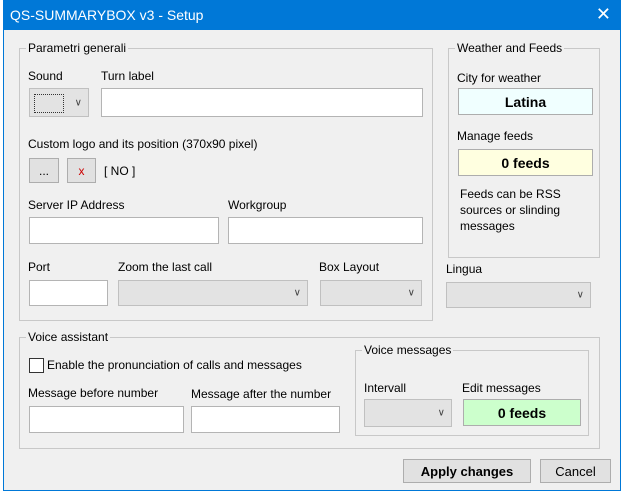 The image size is (628, 497). What do you see at coordinates (124, 230) in the screenshot?
I see `server-ip-input` at bounding box center [124, 230].